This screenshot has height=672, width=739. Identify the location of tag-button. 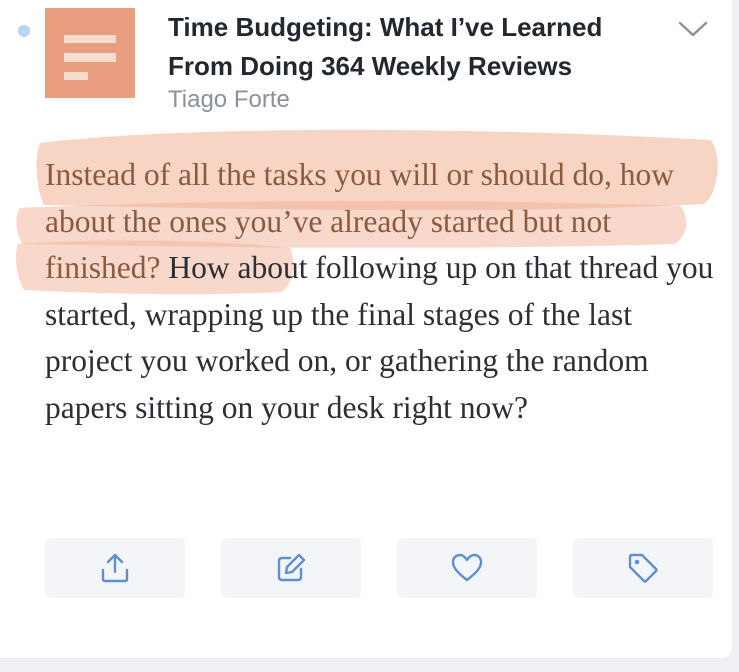
(643, 568).